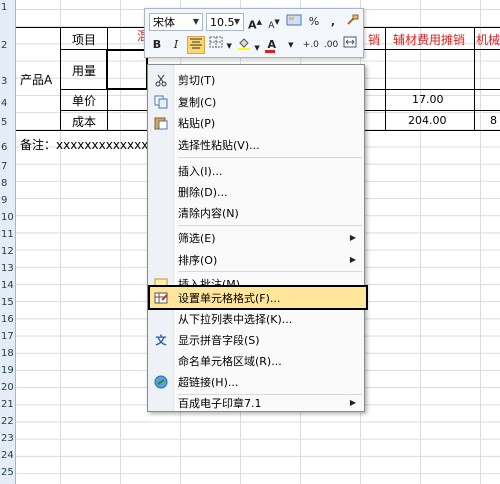 This screenshot has width=500, height=484. What do you see at coordinates (161, 122) in the screenshot?
I see `paste-icon` at bounding box center [161, 122].